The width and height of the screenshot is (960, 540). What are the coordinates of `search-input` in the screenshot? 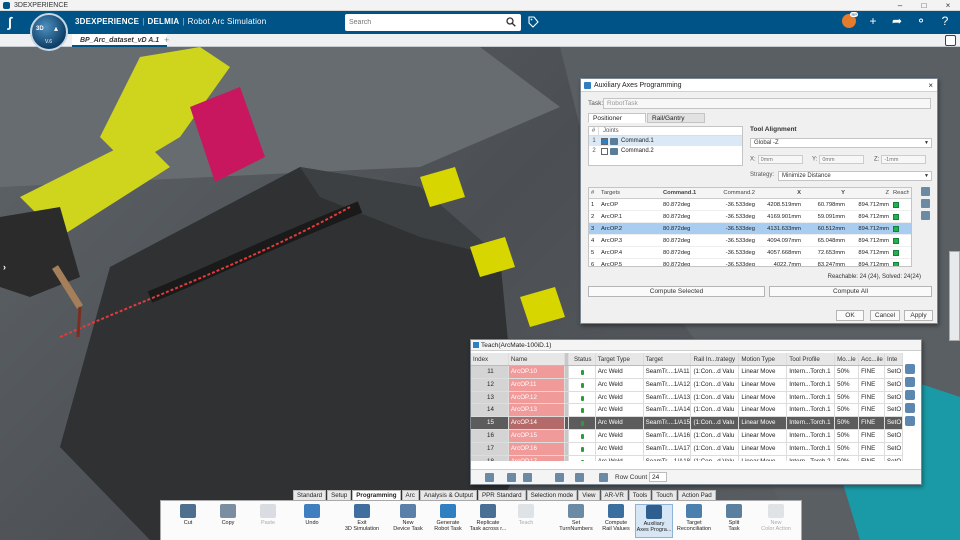 It's located at (420, 22).